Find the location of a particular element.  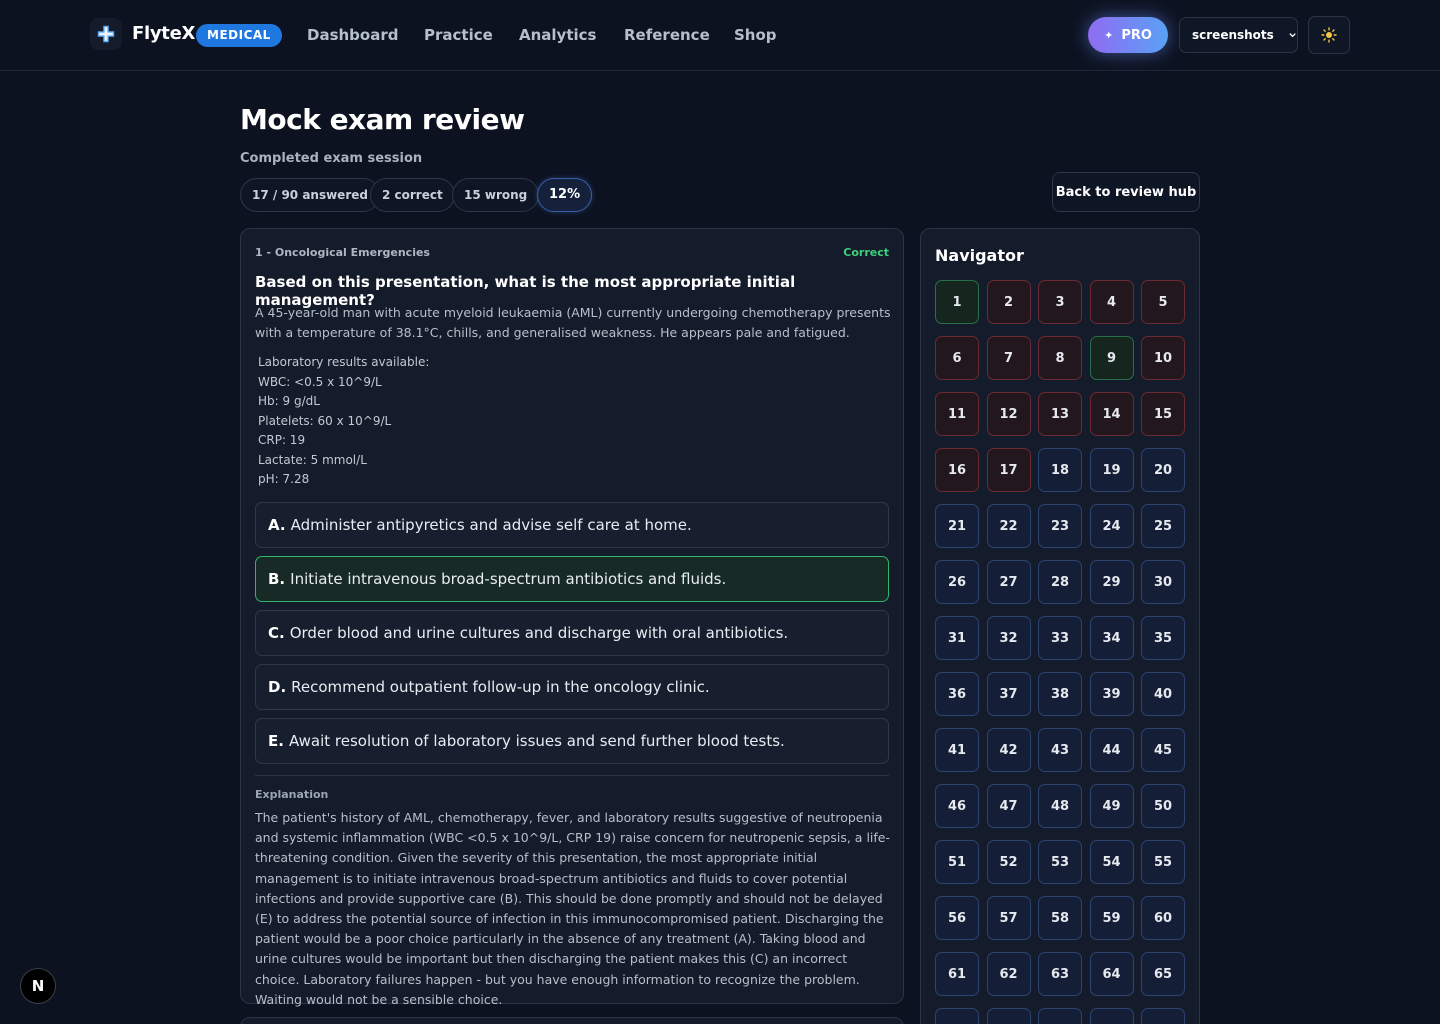

navigator-question-23: 23 is located at coordinates (1060, 526).